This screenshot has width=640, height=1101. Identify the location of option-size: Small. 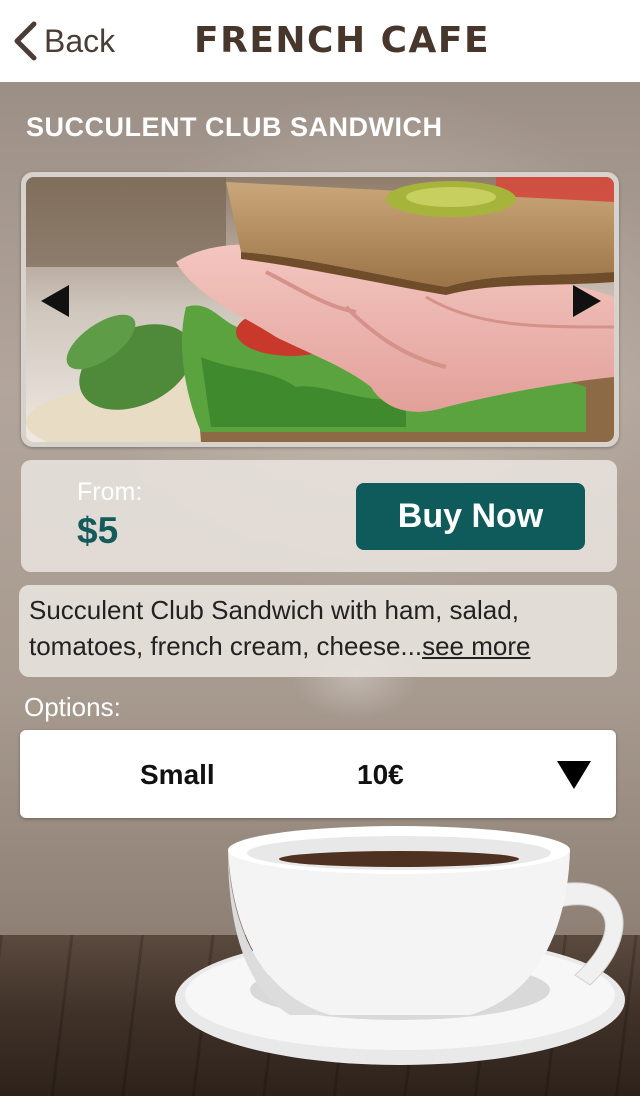
(177, 774).